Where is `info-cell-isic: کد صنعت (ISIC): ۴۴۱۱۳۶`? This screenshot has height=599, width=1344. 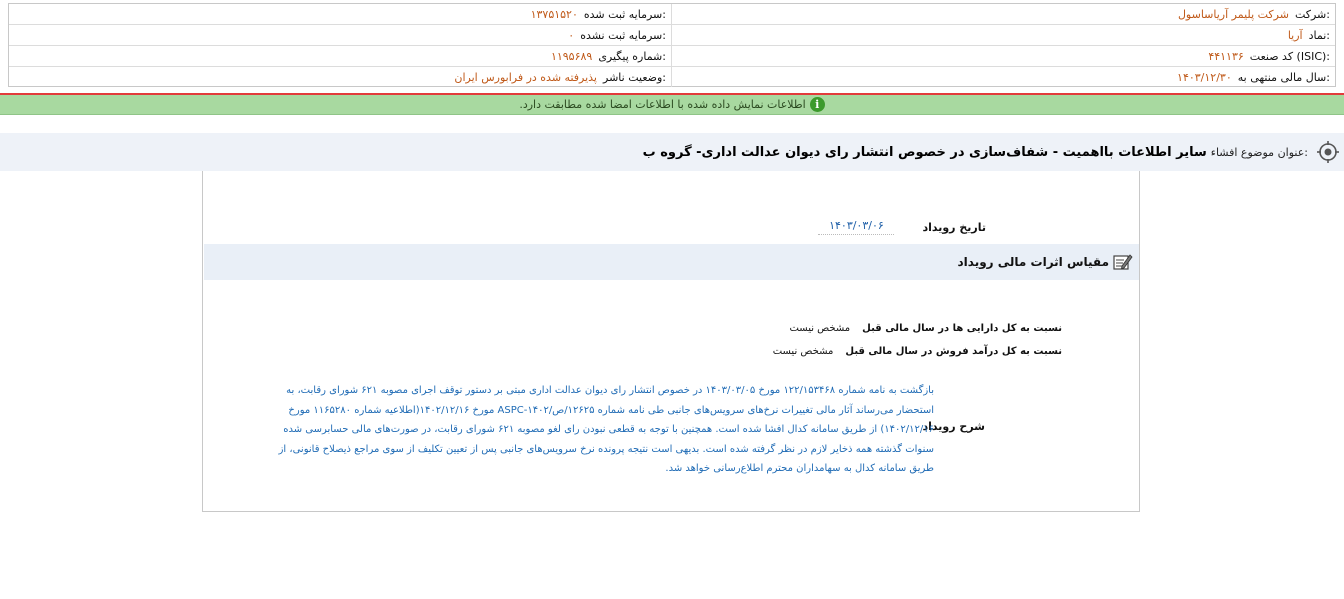
info-cell-isic: کد صنعت (ISIC): ۴۴۱۱۳۶ is located at coordinates (1003, 56).